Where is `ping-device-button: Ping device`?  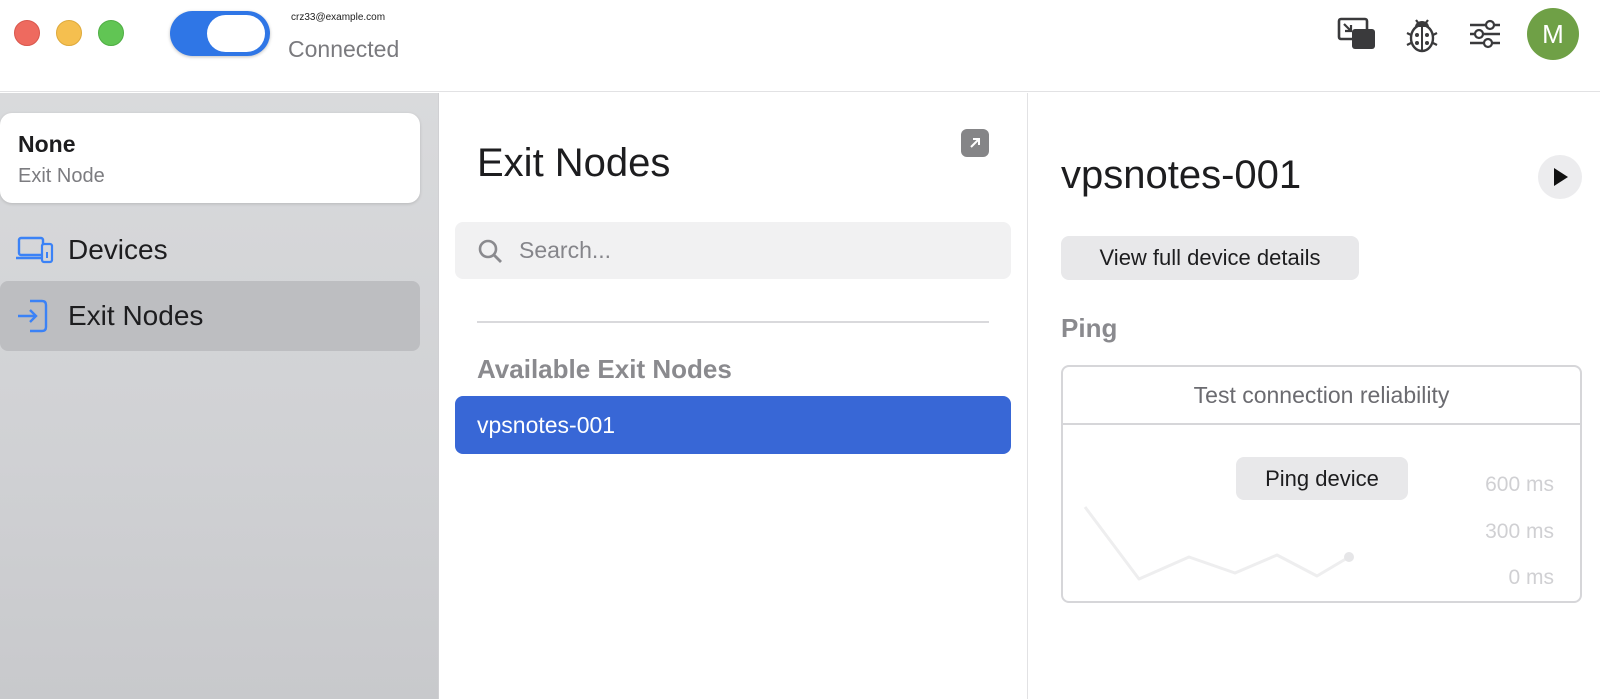
ping-device-button: Ping device is located at coordinates (1322, 478).